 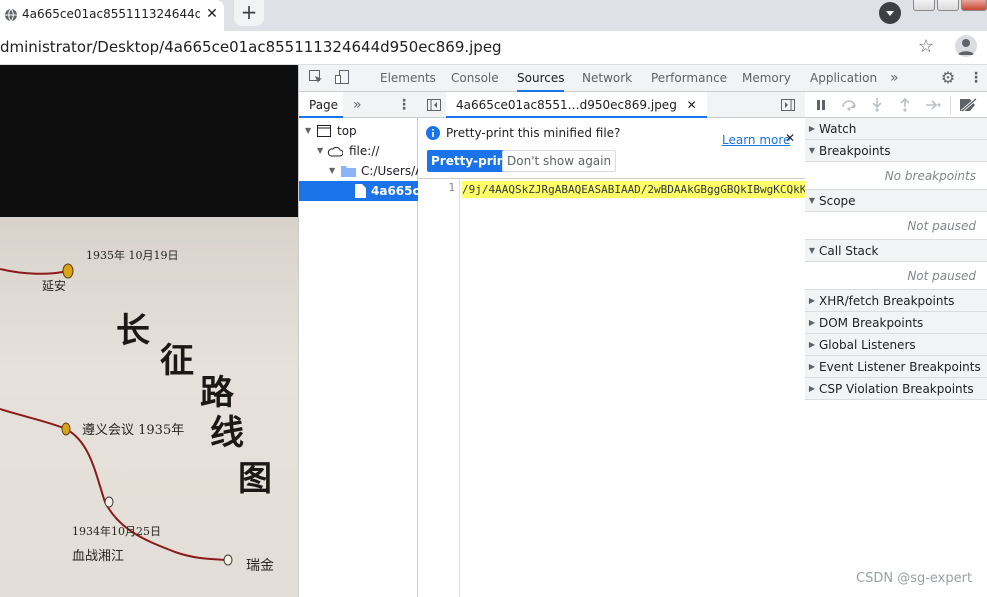 What do you see at coordinates (249, 13) in the screenshot?
I see `new-tab-button: +` at bounding box center [249, 13].